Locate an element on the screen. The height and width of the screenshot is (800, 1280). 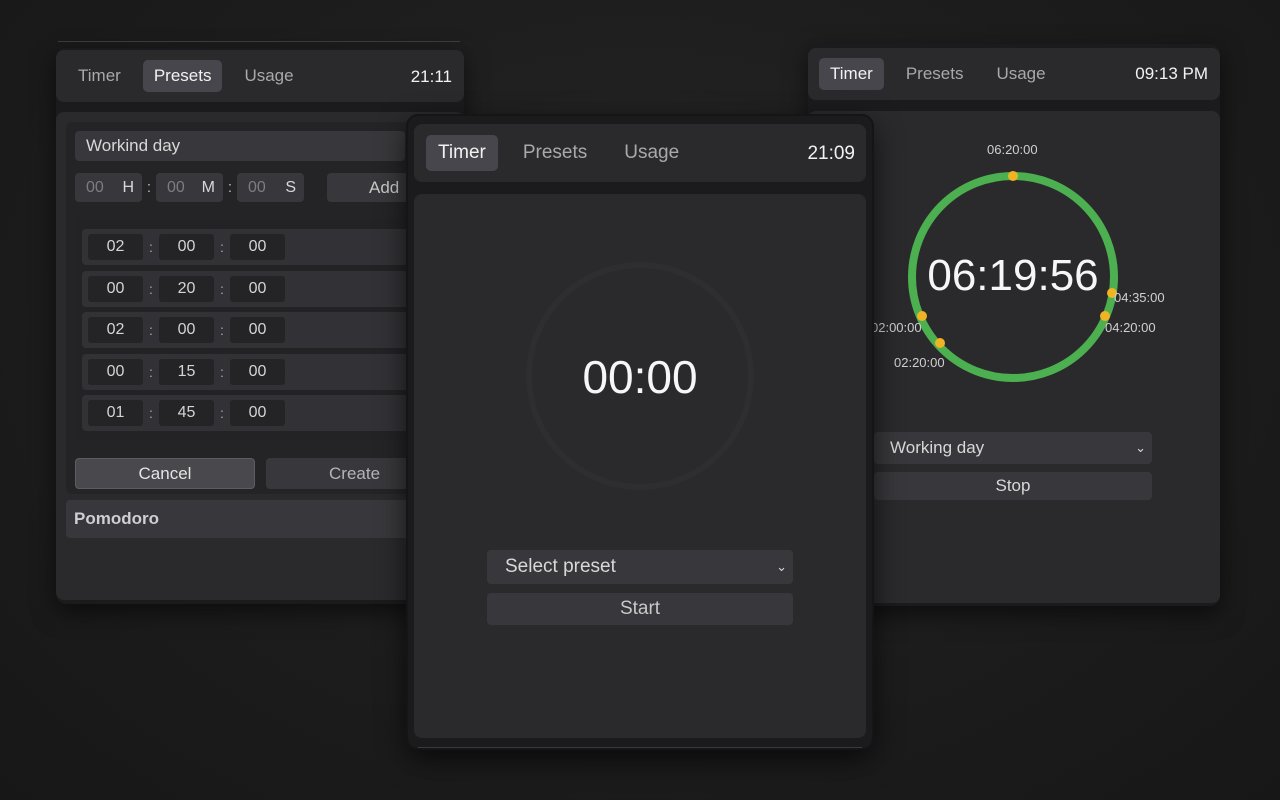
countdown-display: 06:19:56 is located at coordinates (1013, 275).